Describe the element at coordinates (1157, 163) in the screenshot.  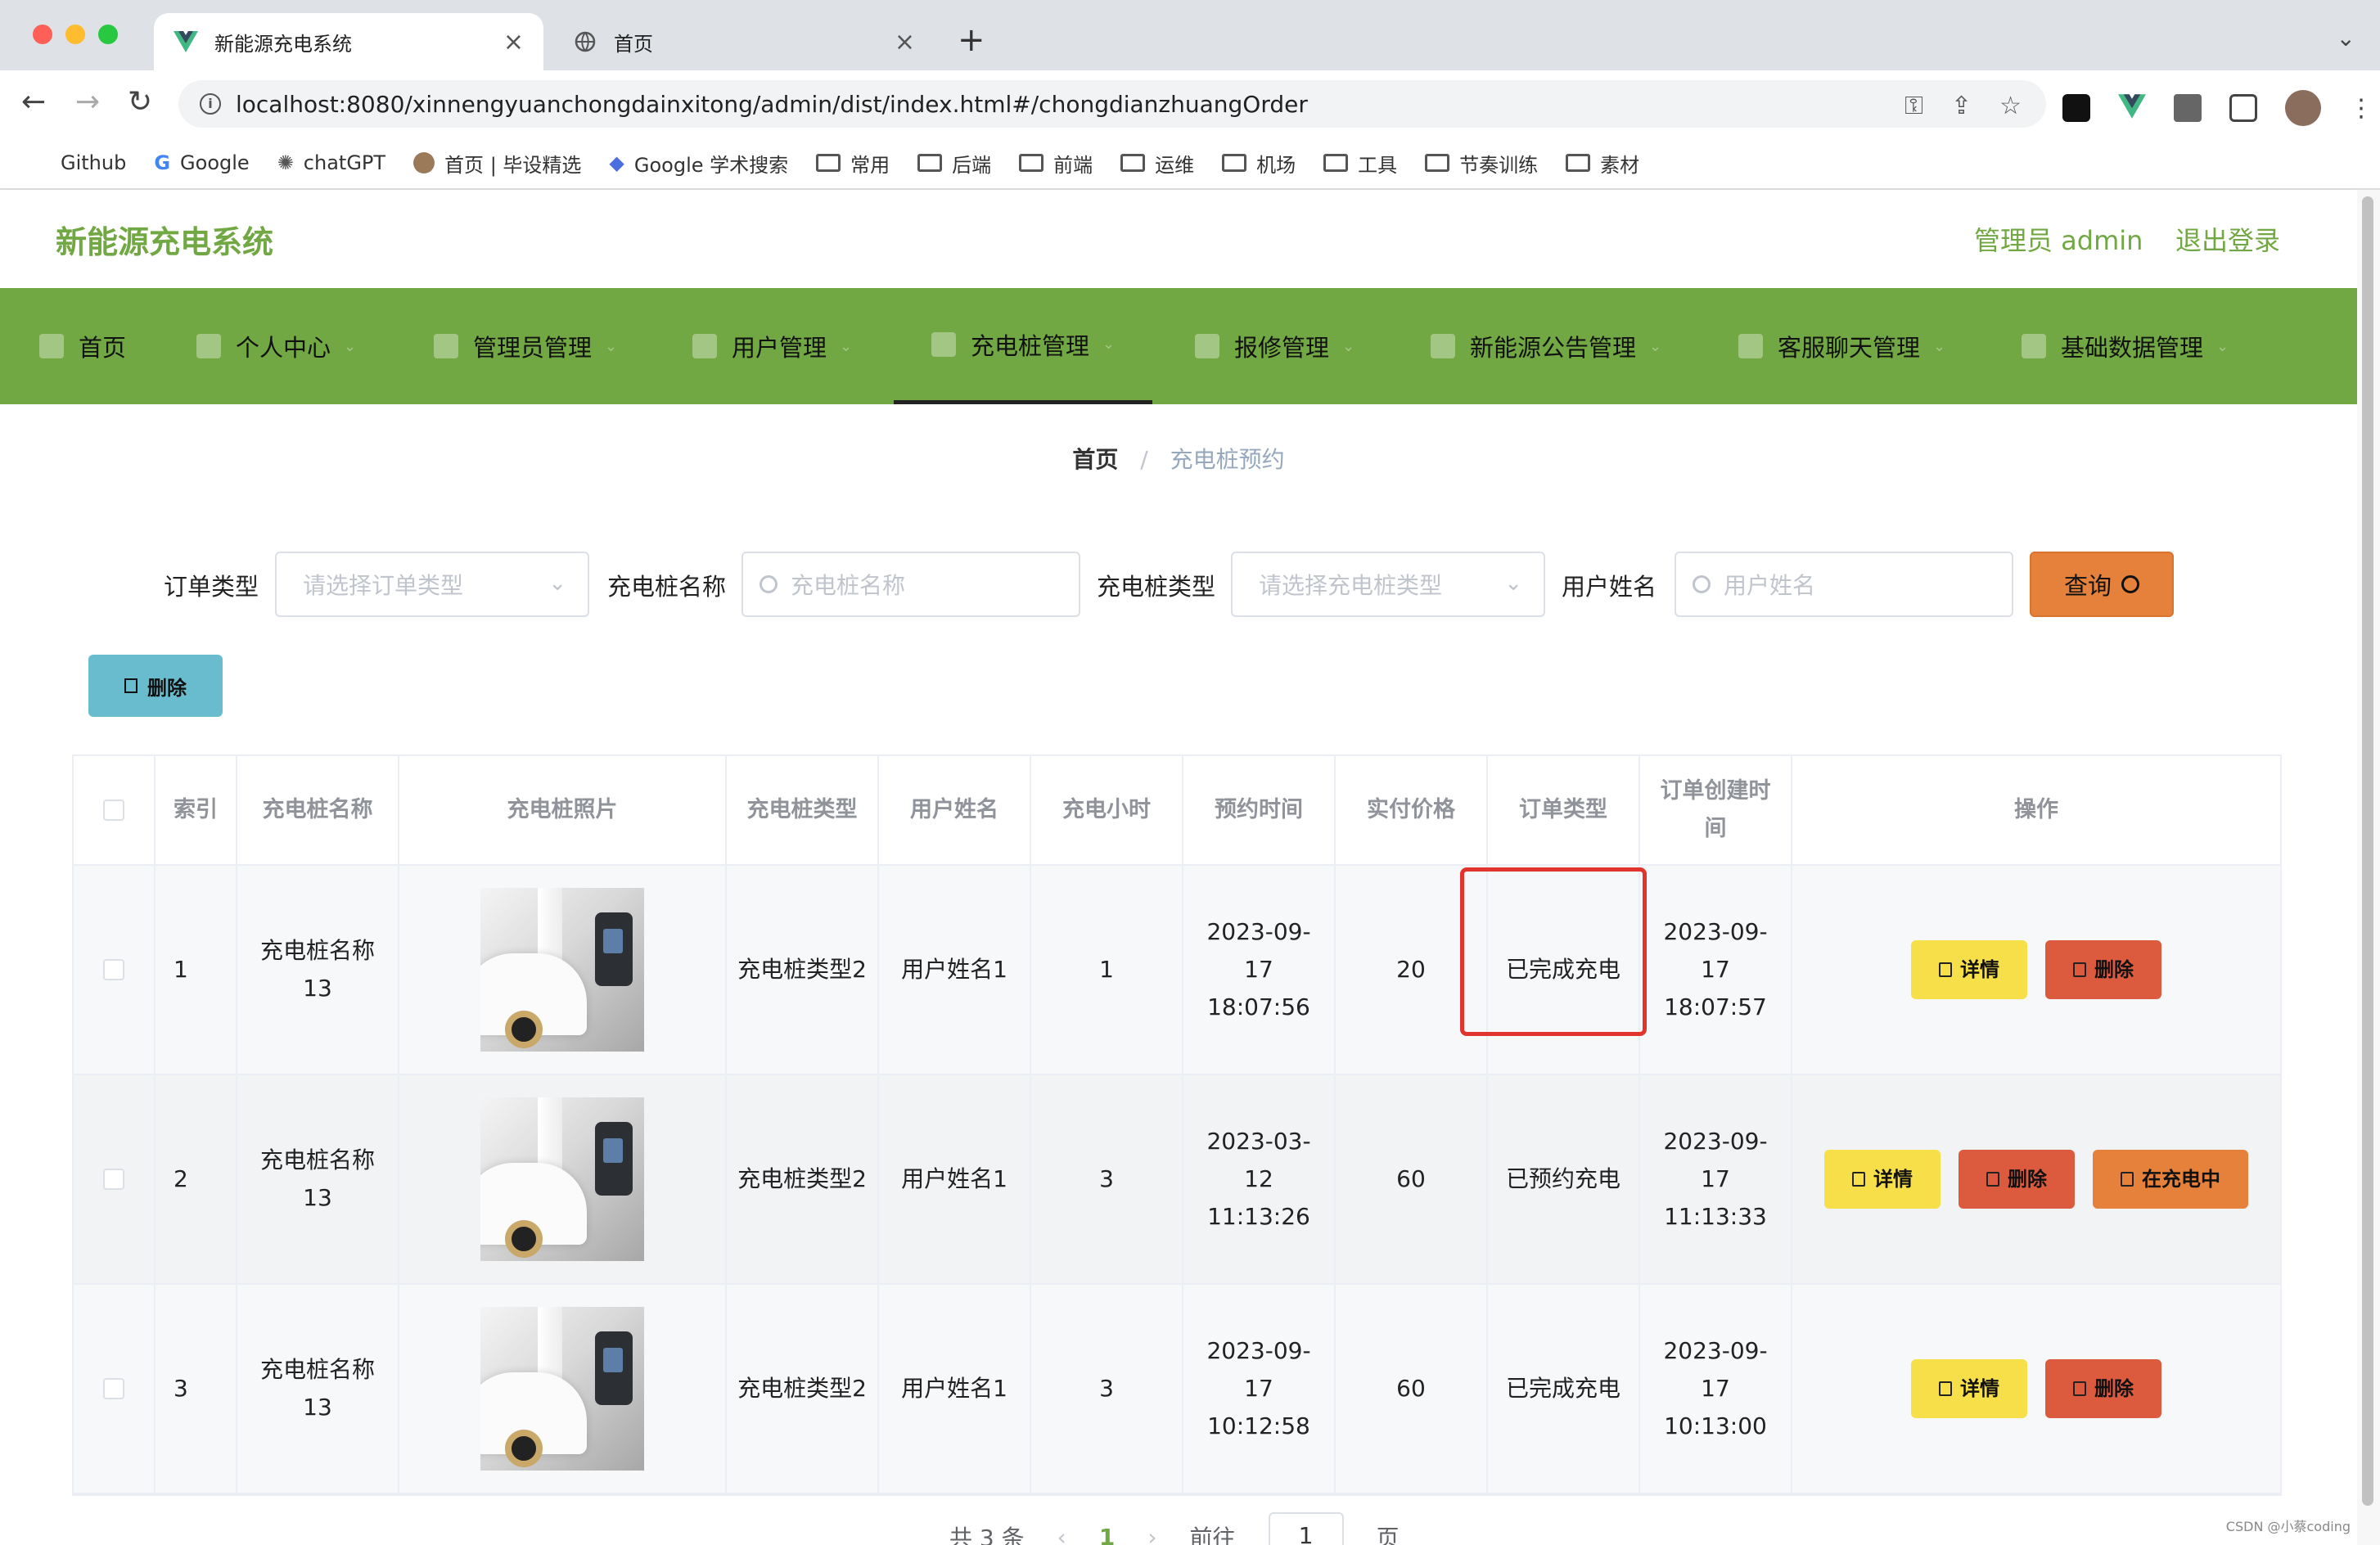
I see `bookmark-folder: 运维` at that location.